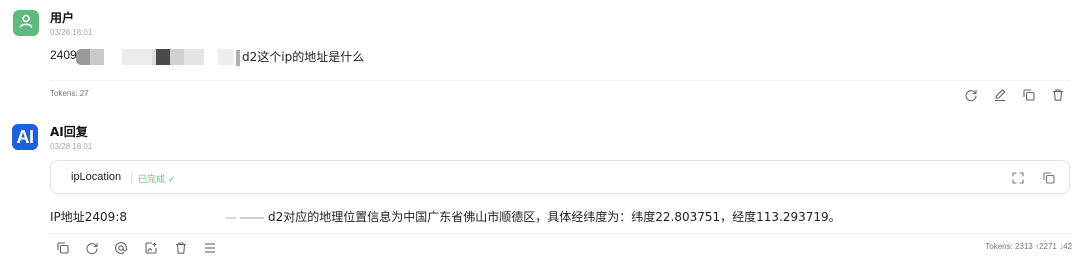  Describe the element at coordinates (157, 180) in the screenshot. I see `tool-status: 已完成 ✓` at that location.